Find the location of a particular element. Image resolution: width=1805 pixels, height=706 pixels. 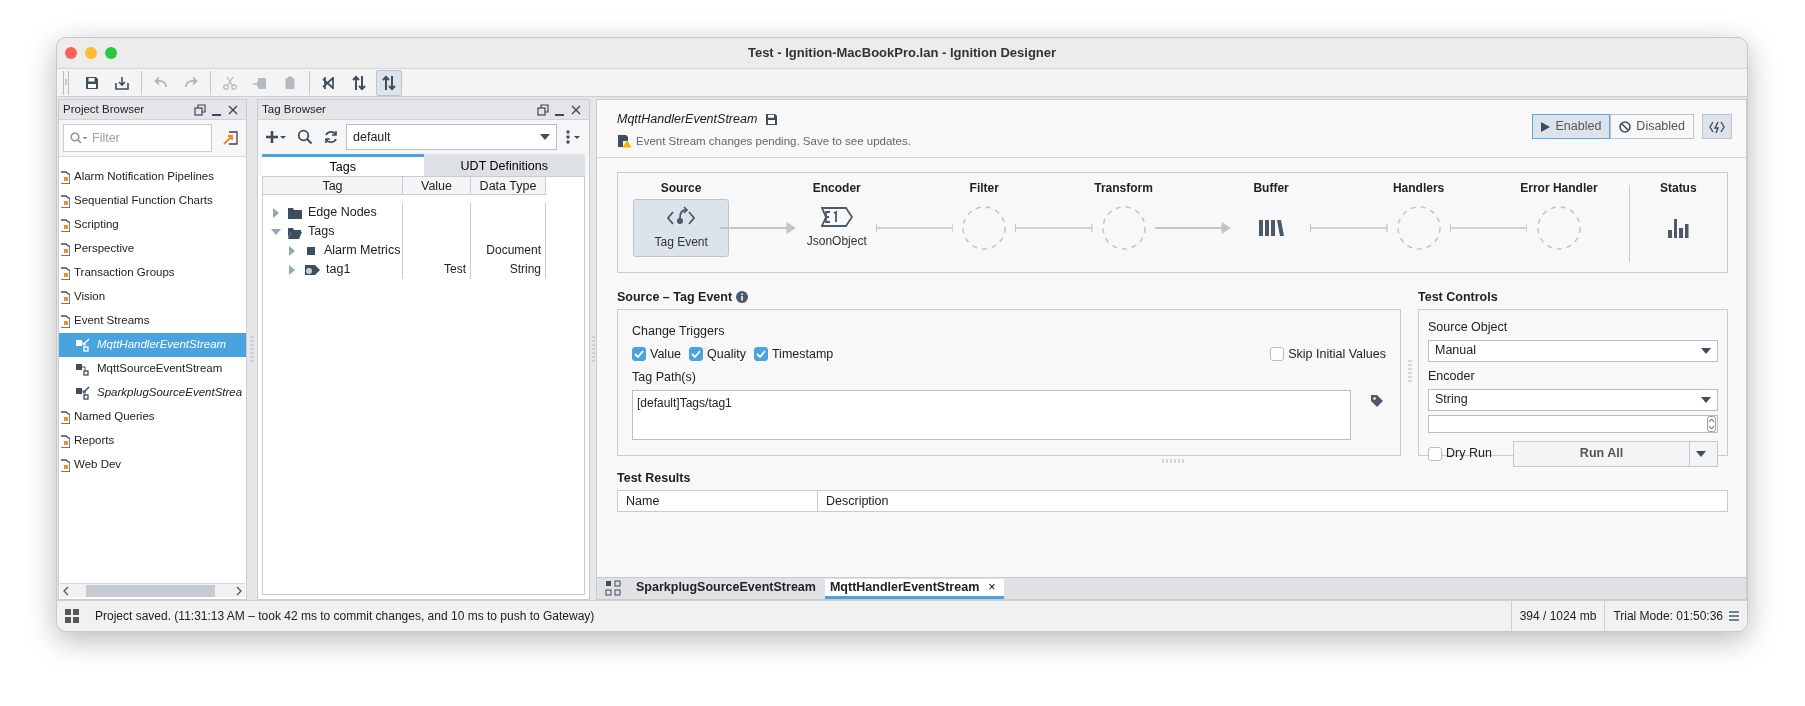

status-message: Project saved. (11:31:13 AM – took 42 ms to commit changes, and 10 ms to push to Gateway) is located at coordinates (345, 616).